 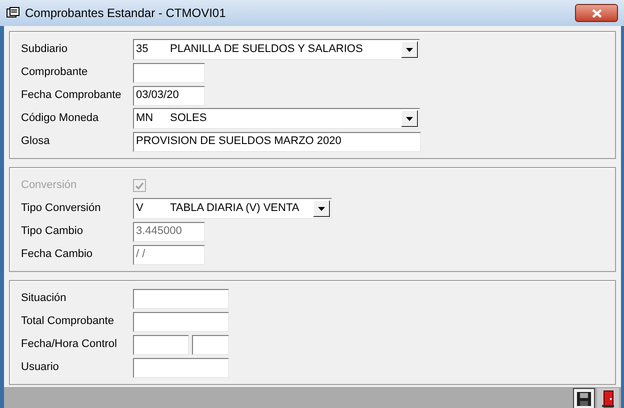 What do you see at coordinates (57, 254) in the screenshot?
I see `field-label: Fecha Cambio` at bounding box center [57, 254].